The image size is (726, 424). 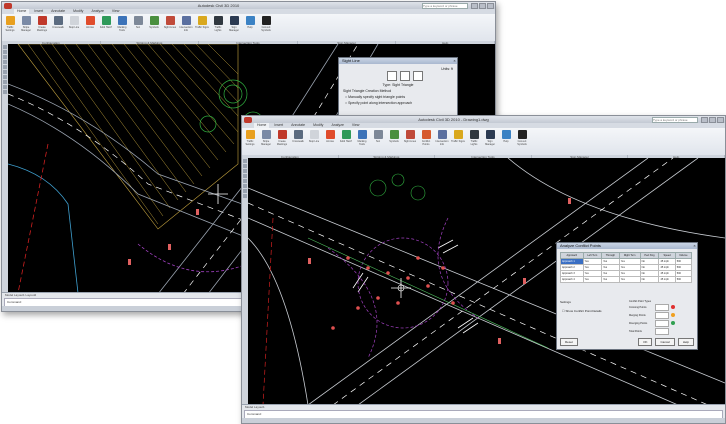 What do you see at coordinates (673, 307) in the screenshot?
I see `crossing-color-icon` at bounding box center [673, 307].